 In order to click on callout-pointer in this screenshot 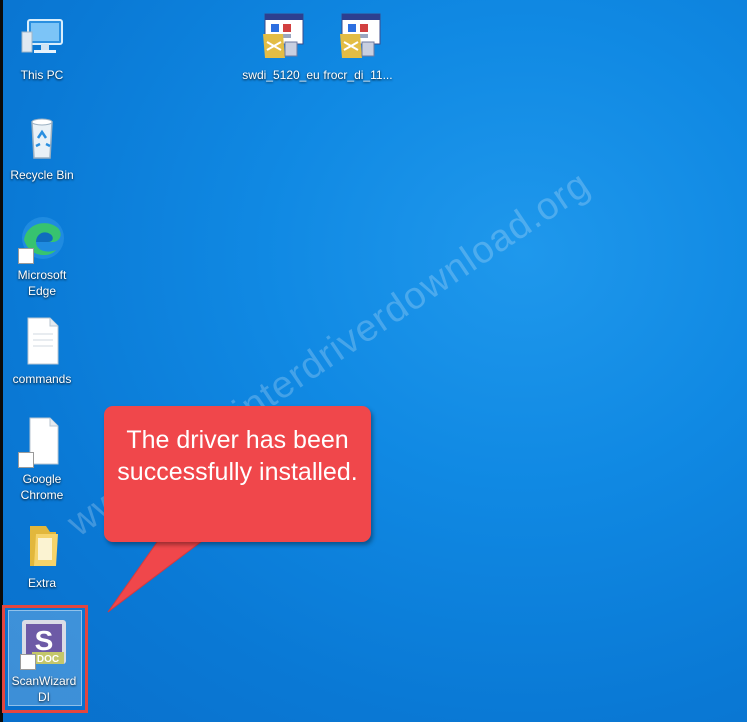, I will do `click(157, 575)`.